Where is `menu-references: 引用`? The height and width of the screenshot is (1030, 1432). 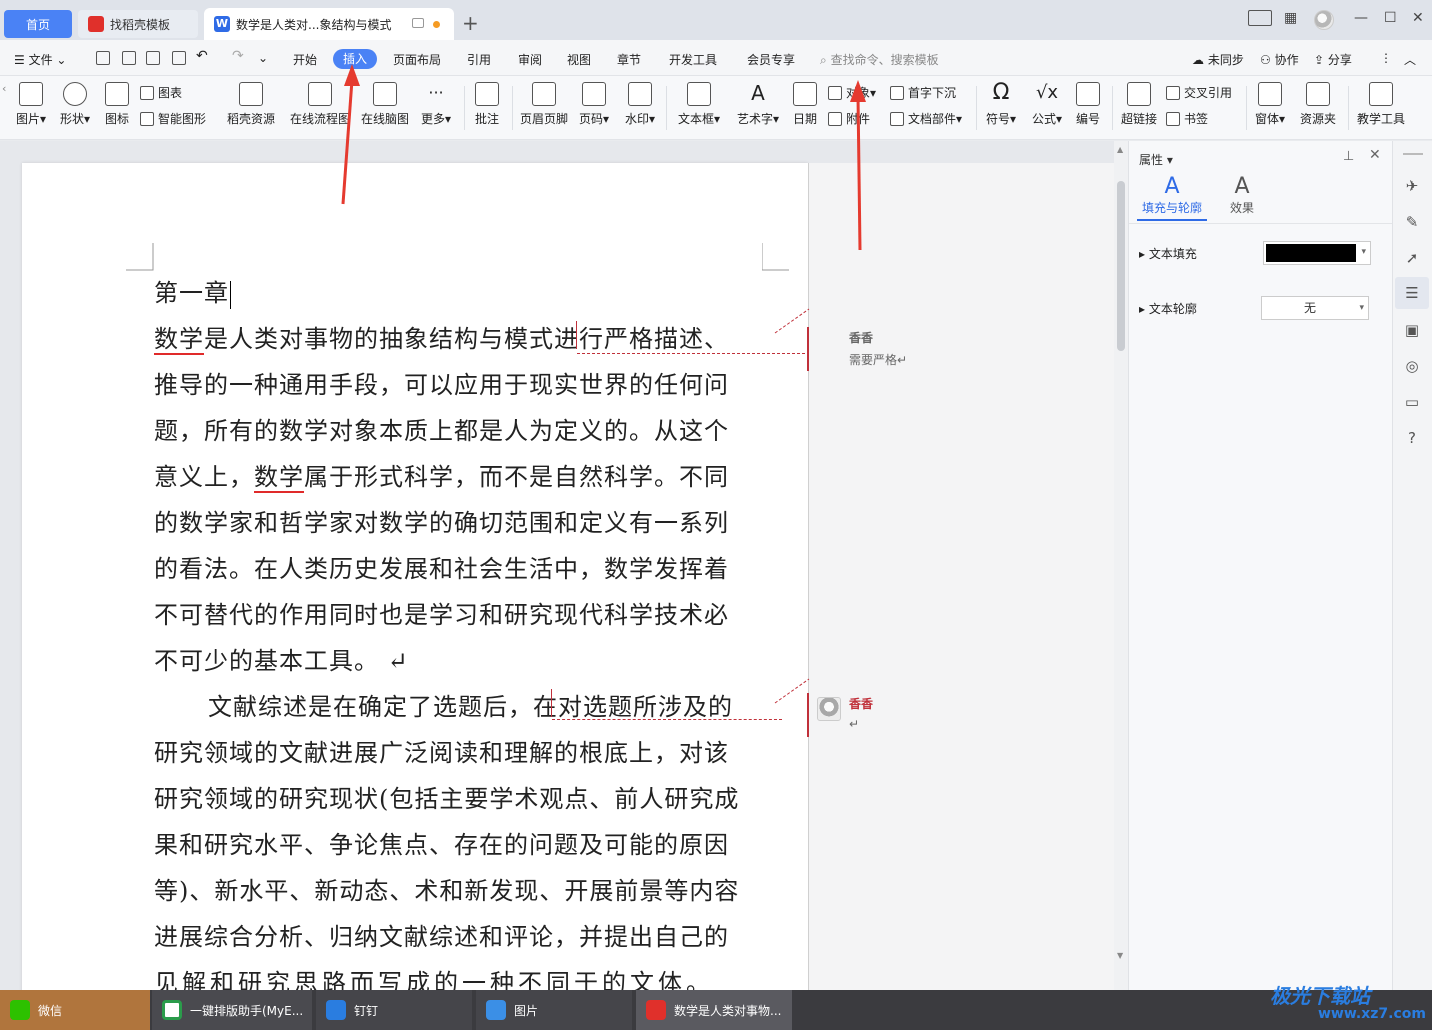
menu-references: 引用 is located at coordinates (479, 59).